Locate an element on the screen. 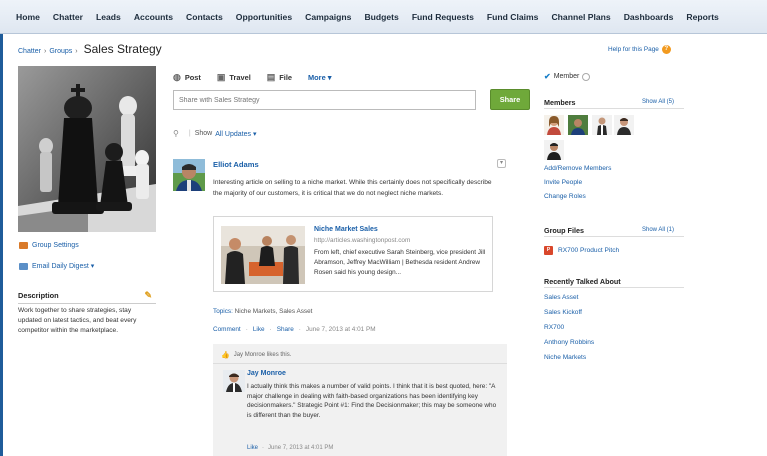 This screenshot has width=767, height=456. publisher-tab-more: More ▾ is located at coordinates (319, 77).